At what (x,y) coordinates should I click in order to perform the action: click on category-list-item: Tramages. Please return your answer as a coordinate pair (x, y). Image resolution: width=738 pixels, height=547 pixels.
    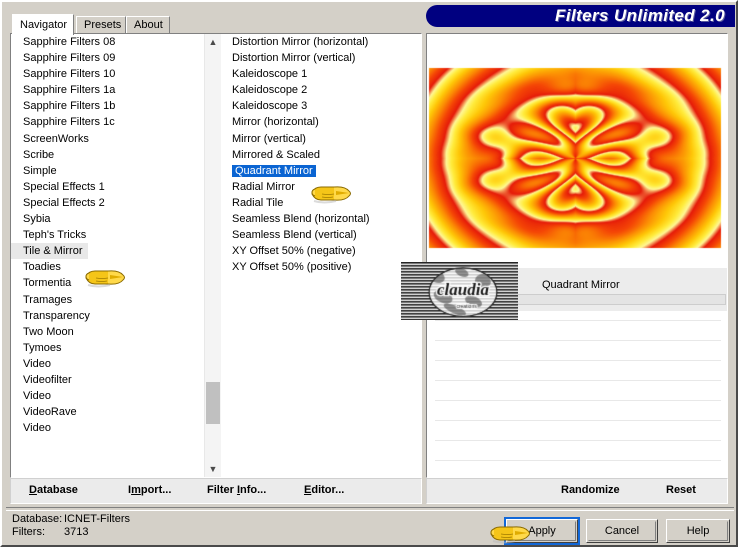
    Looking at the image, I should click on (107, 300).